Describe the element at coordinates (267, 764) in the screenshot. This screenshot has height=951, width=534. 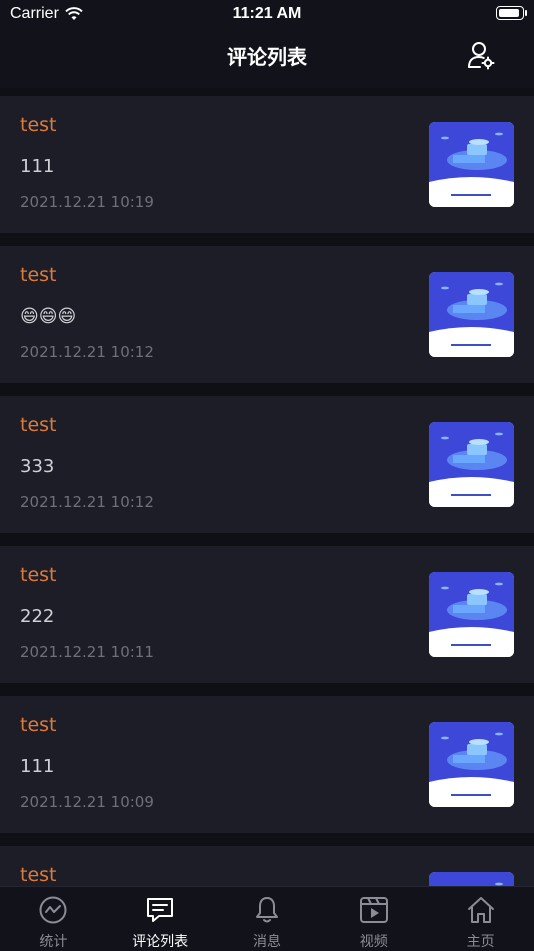
I see `comment-card: test 111 2021.12.21 10:09` at that location.